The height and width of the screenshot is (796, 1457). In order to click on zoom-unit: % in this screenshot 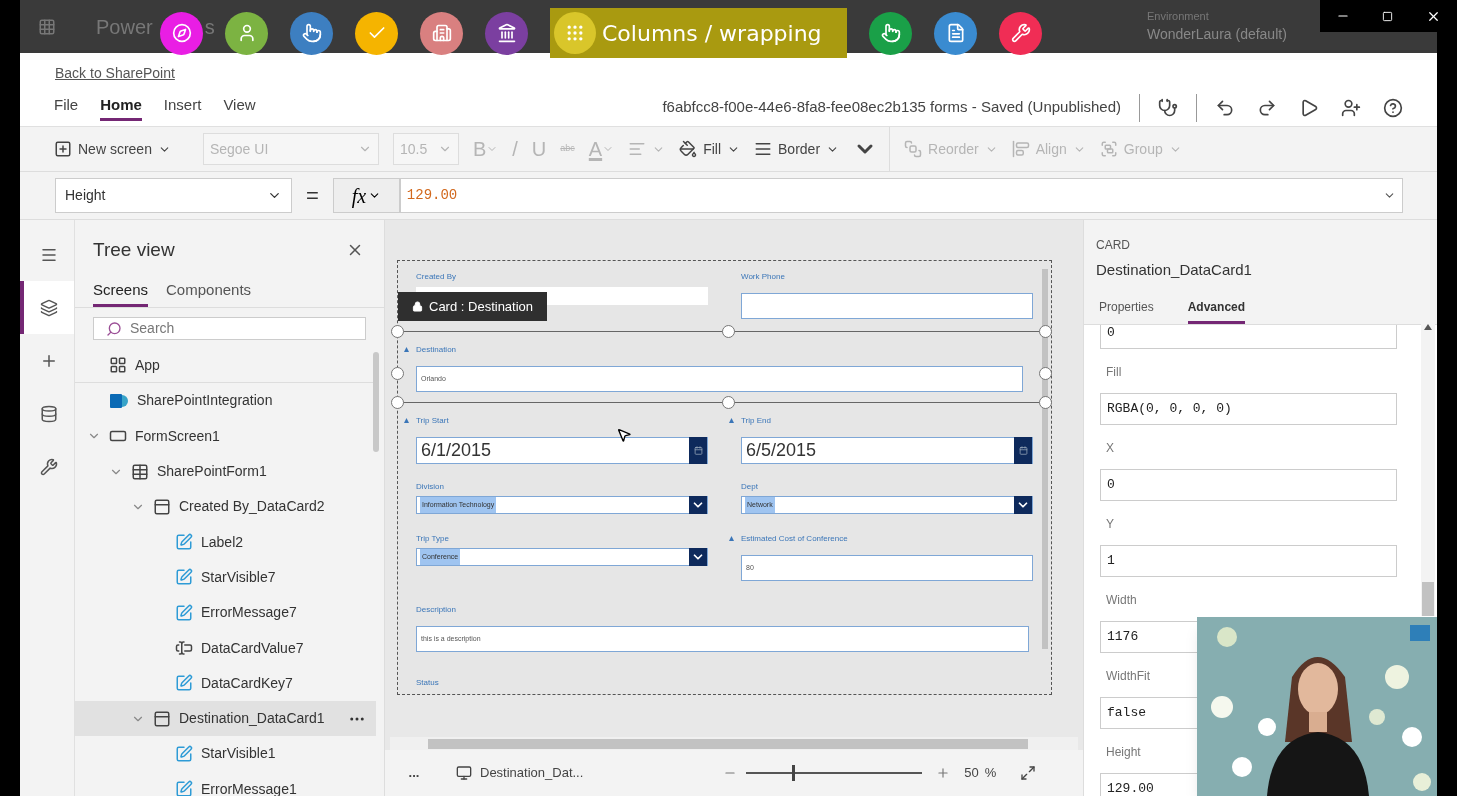, I will do `click(990, 773)`.